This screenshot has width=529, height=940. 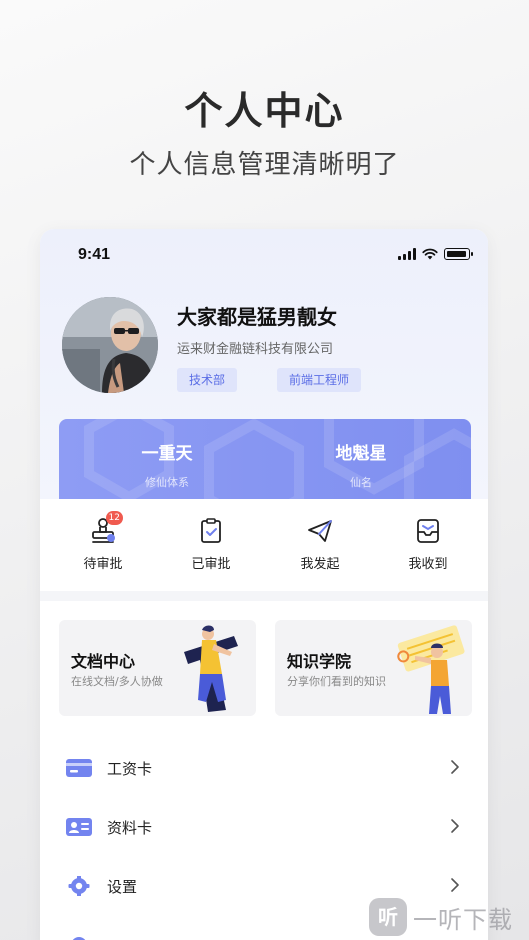 I want to click on battery-icon, so click(x=458, y=254).